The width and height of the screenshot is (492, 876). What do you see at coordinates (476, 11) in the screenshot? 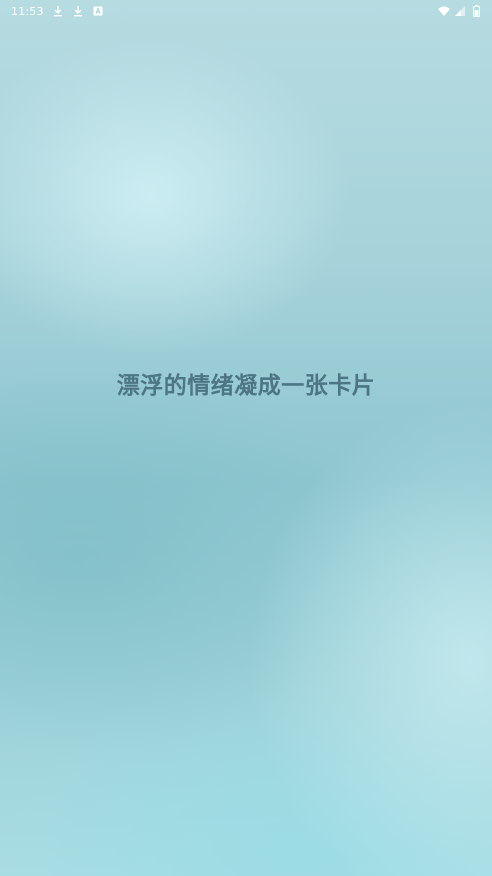
I see `battery-icon` at bounding box center [476, 11].